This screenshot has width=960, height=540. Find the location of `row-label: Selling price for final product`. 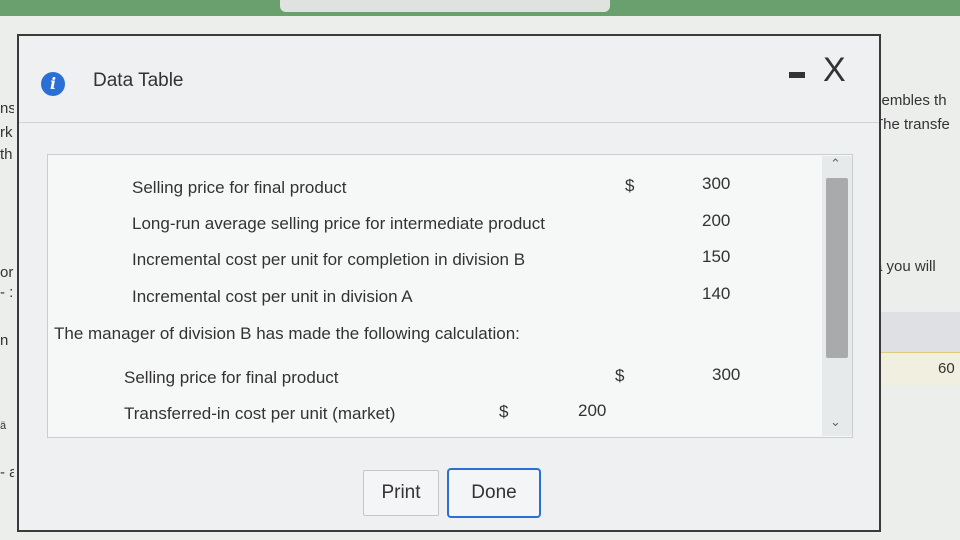

row-label: Selling price for final product is located at coordinates (239, 187).